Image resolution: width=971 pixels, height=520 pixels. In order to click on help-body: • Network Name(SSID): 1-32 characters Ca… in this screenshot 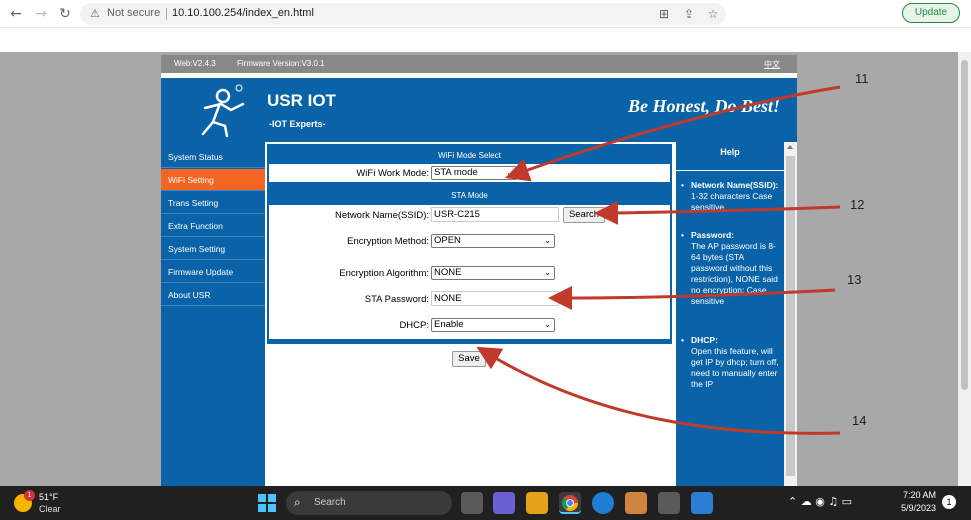, I will do `click(730, 299)`.